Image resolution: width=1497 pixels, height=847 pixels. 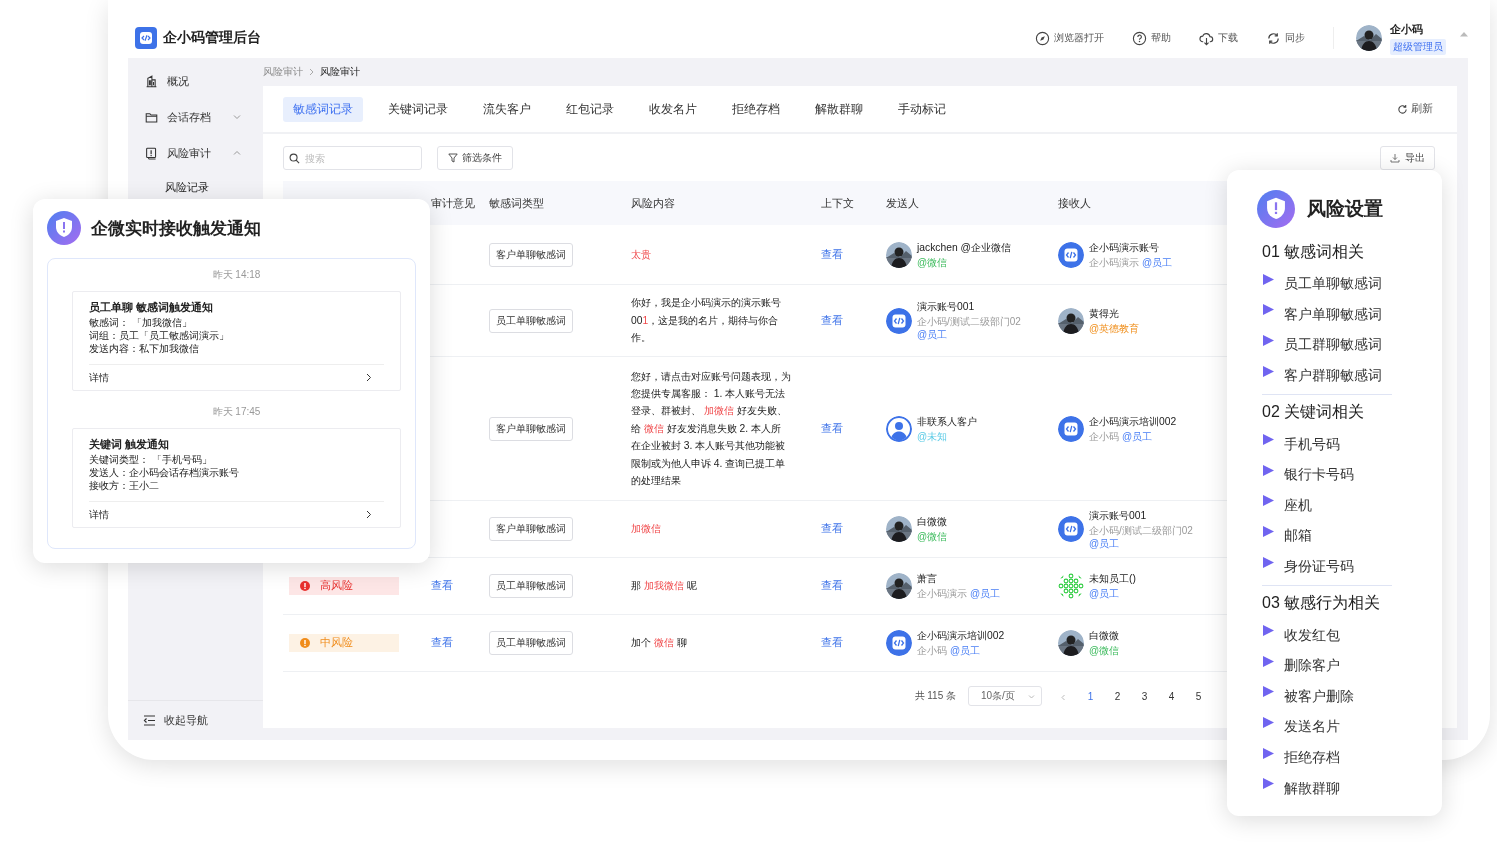 What do you see at coordinates (144, 348) in the screenshot?
I see `message-line: 发送内容：私下加我微信` at bounding box center [144, 348].